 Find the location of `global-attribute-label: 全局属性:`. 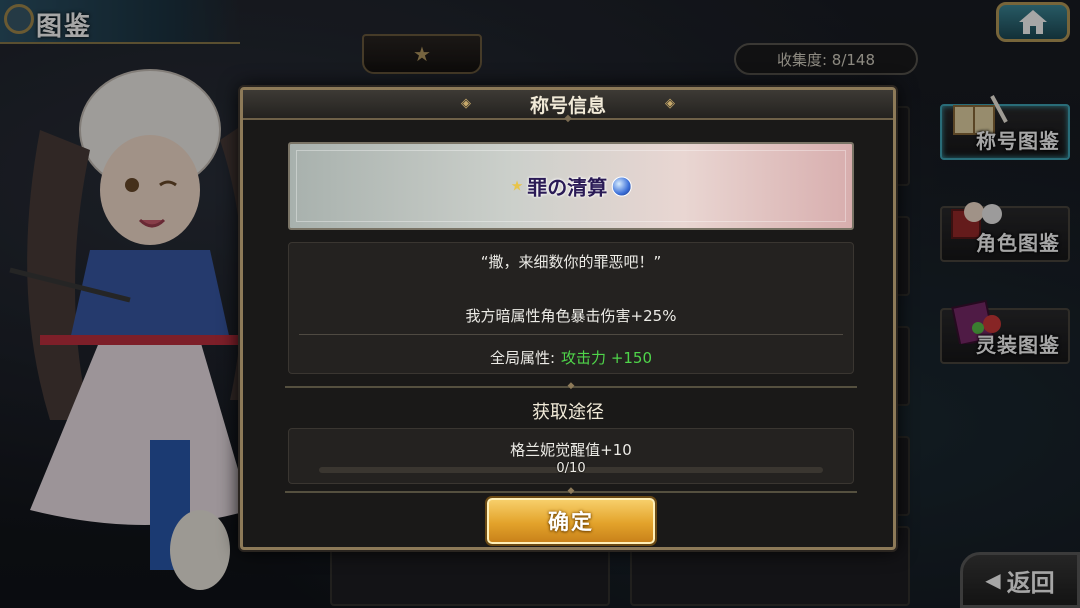

global-attribute-label: 全局属性: is located at coordinates (522, 358).